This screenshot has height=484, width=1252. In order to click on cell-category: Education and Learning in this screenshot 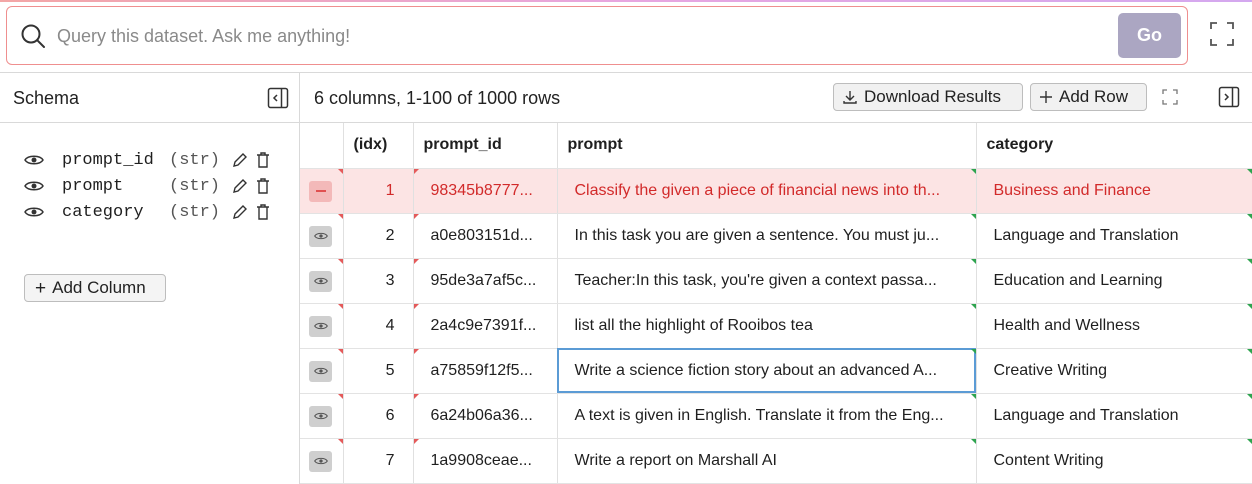, I will do `click(1114, 281)`.